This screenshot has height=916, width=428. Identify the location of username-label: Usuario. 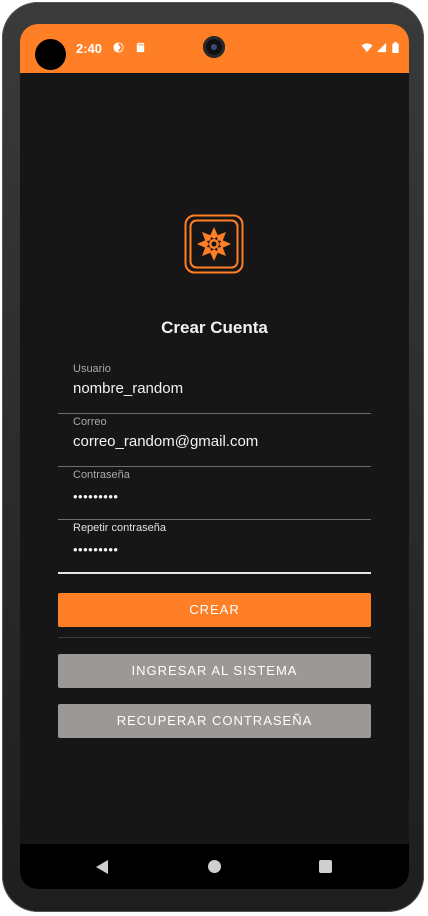
(92, 369).